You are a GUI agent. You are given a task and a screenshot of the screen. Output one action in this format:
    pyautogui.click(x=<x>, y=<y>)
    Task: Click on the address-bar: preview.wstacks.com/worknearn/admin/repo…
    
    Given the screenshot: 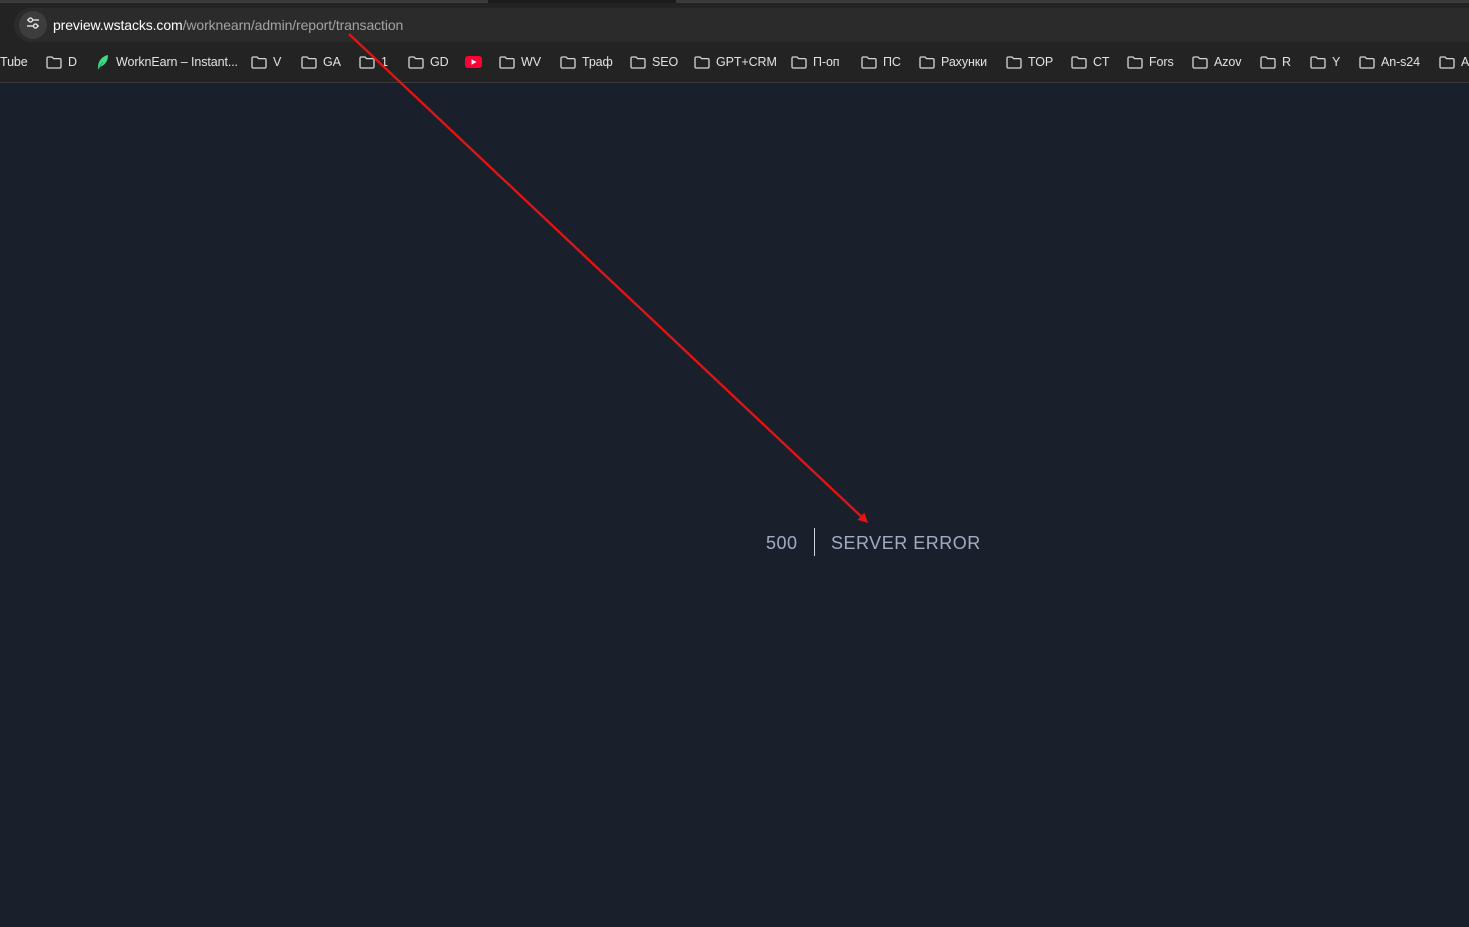 What is the action you would take?
    pyautogui.click(x=741, y=25)
    